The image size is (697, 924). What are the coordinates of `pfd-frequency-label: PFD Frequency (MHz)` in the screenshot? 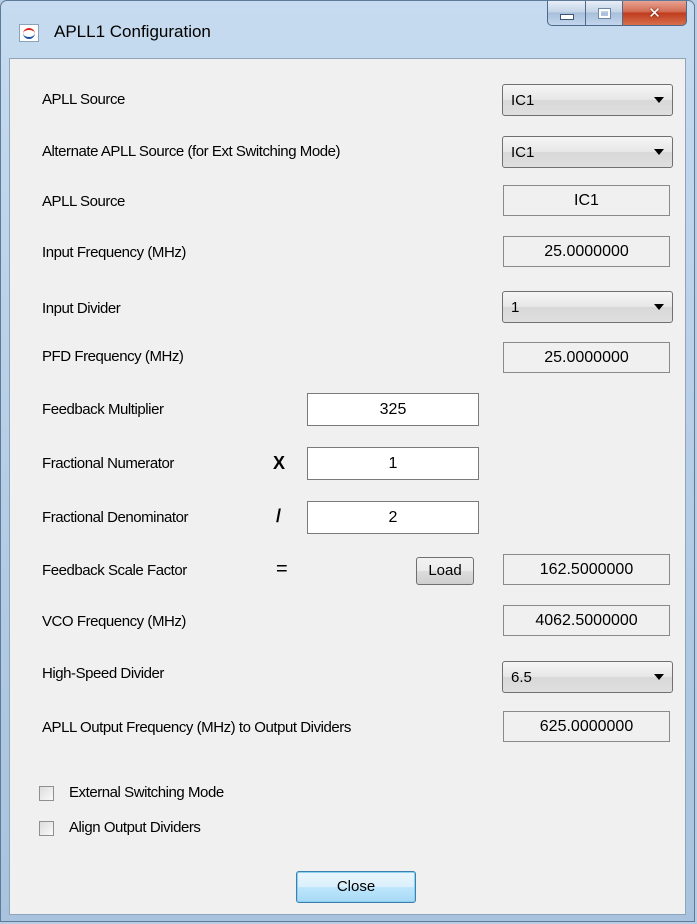 It's located at (113, 356).